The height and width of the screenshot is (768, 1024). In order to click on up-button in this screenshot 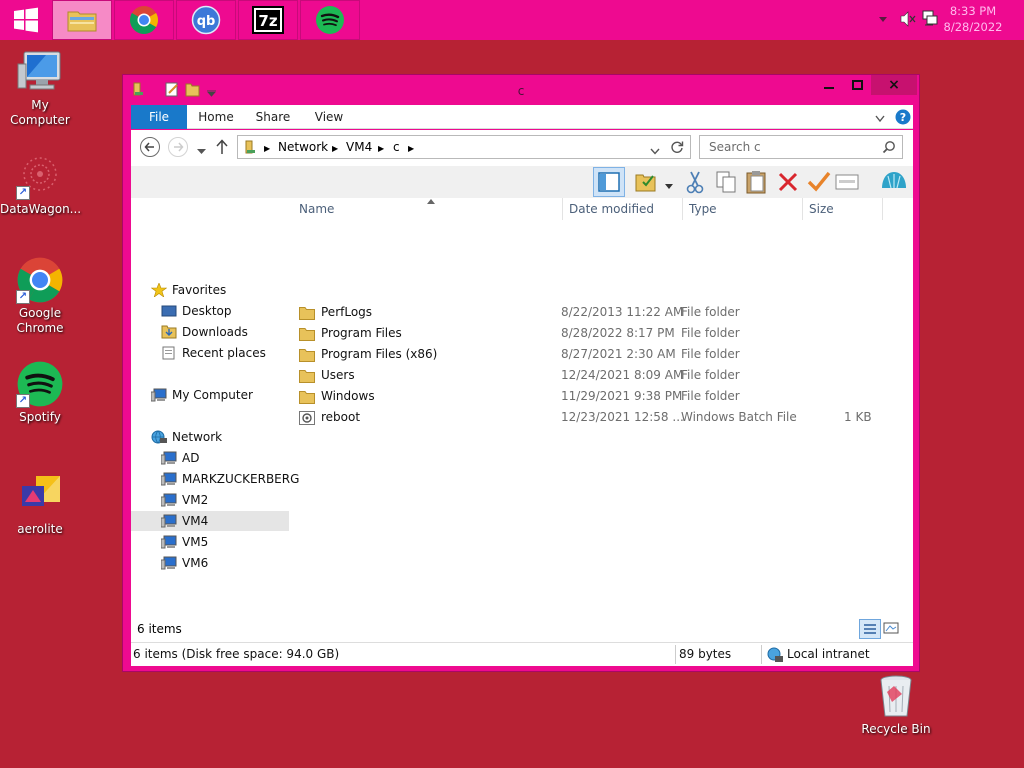, I will do `click(222, 148)`.